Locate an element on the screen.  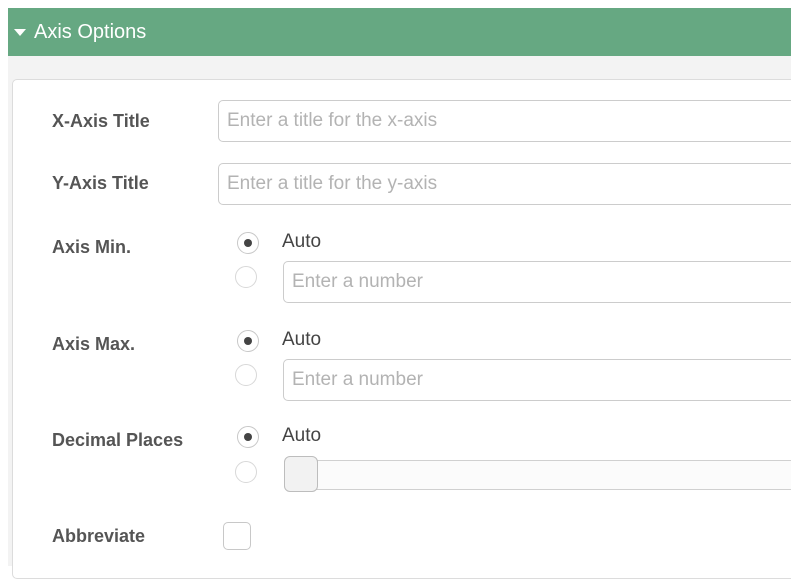
axis-min-auto-radio is located at coordinates (248, 243).